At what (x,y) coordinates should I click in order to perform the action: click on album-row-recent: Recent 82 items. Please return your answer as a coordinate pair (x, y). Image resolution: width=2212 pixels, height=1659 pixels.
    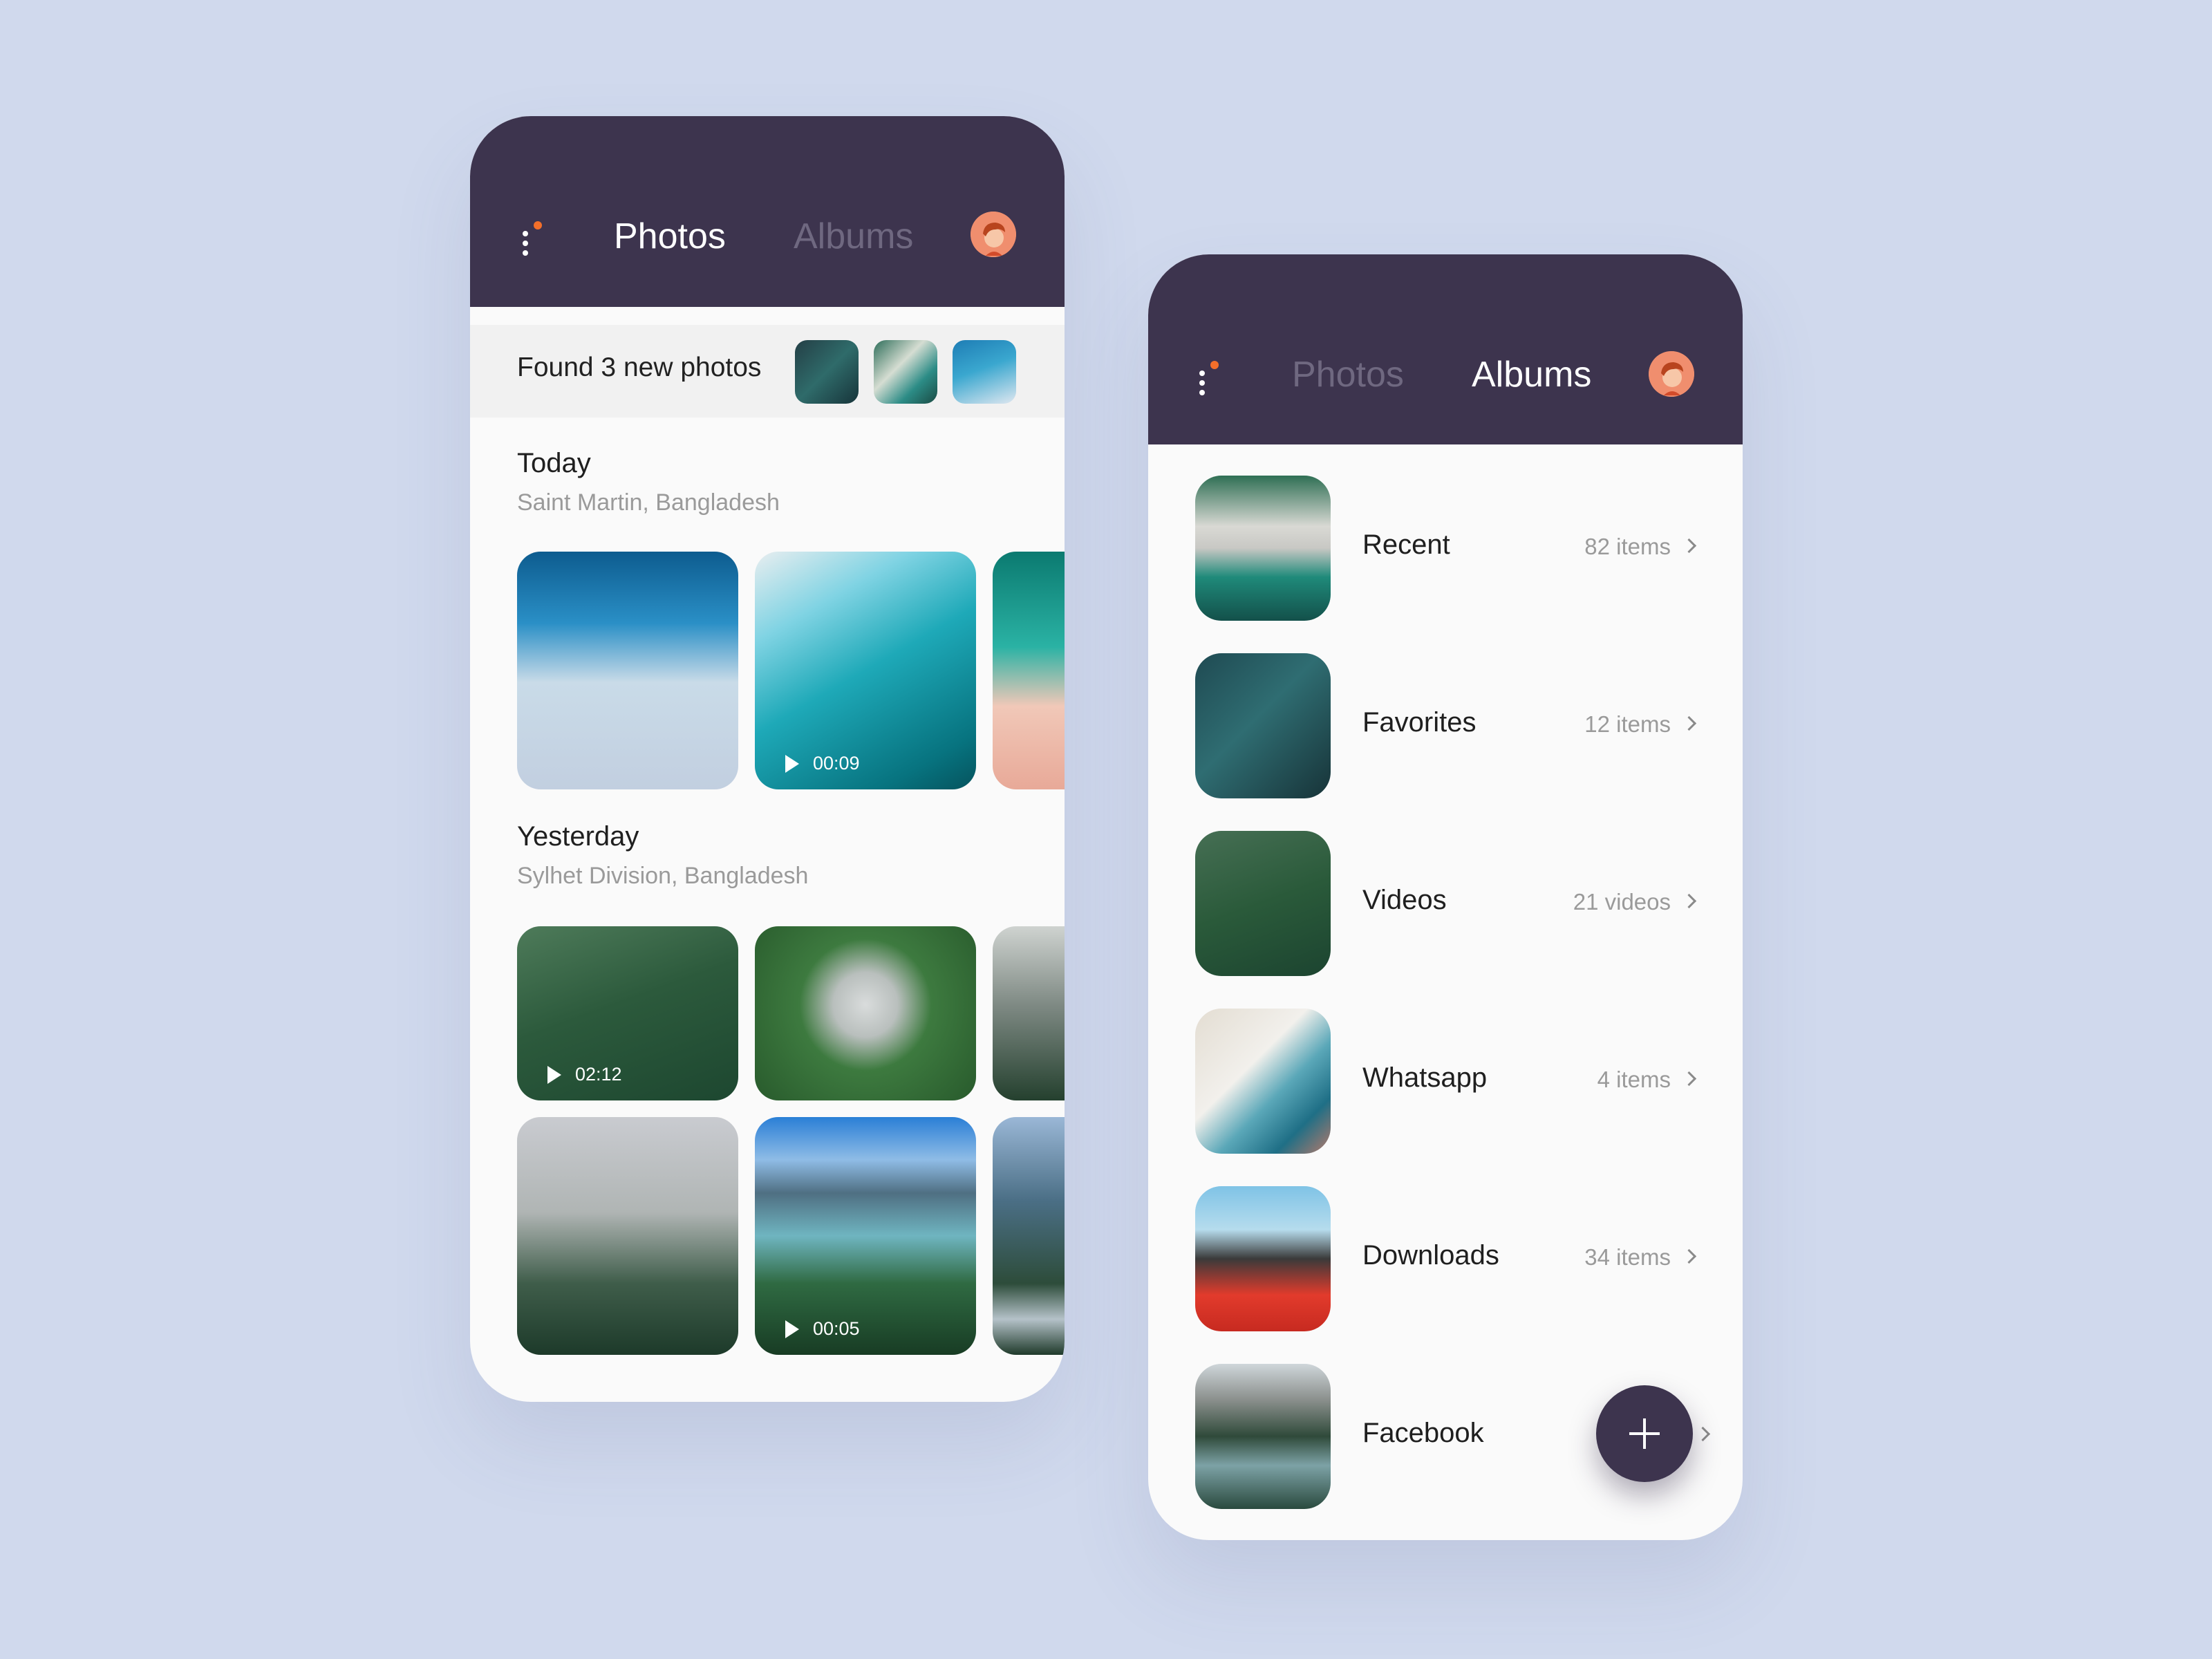
    Looking at the image, I should click on (1446, 549).